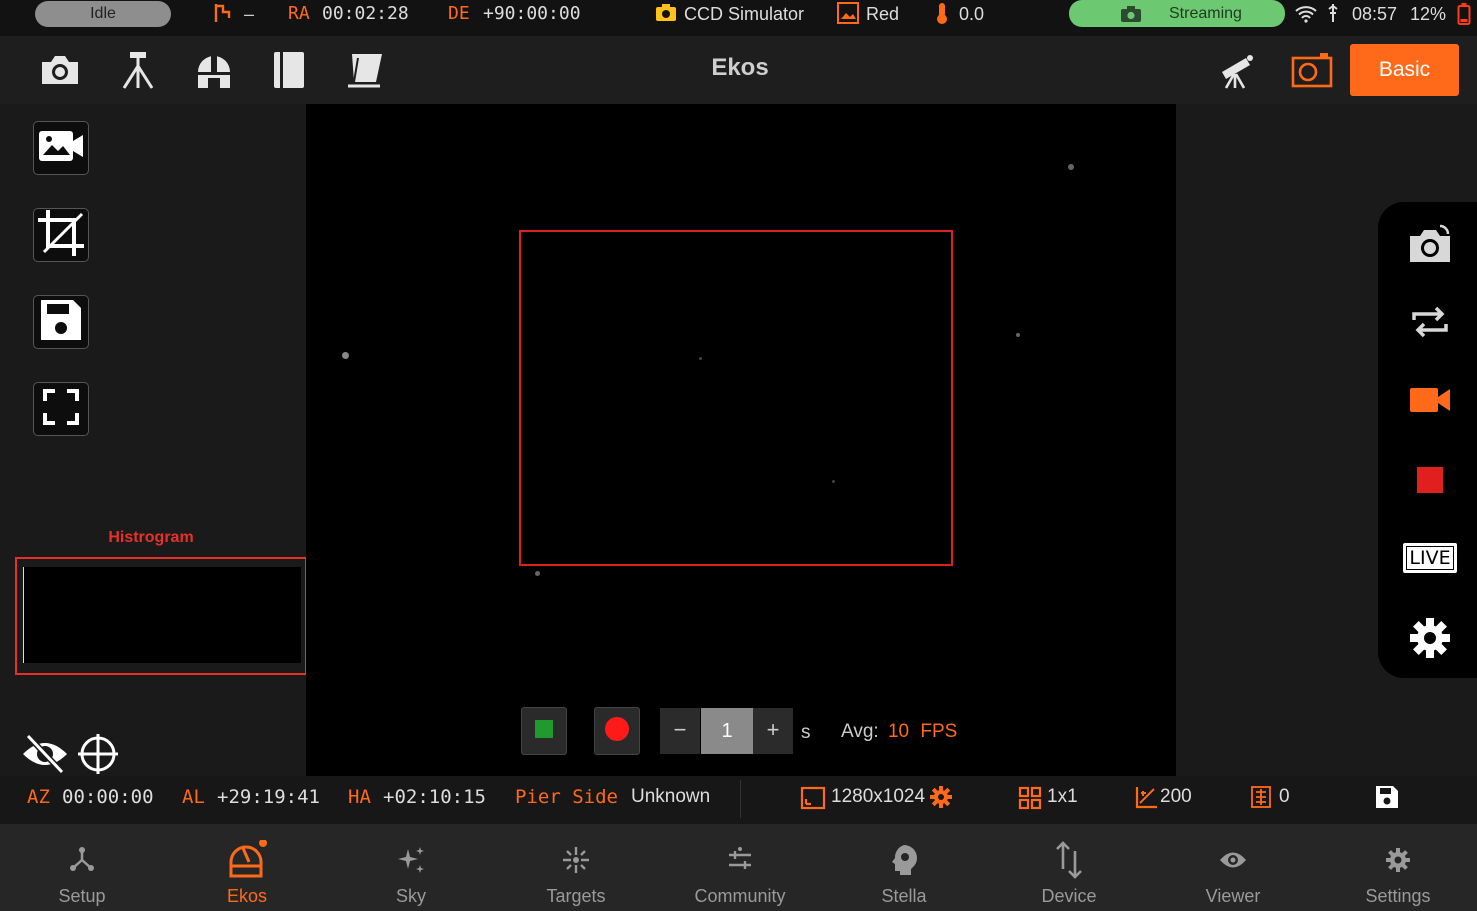 This screenshot has height=911, width=1477. Describe the element at coordinates (1427, 440) in the screenshot. I see `right-control-rail: LIVE` at that location.